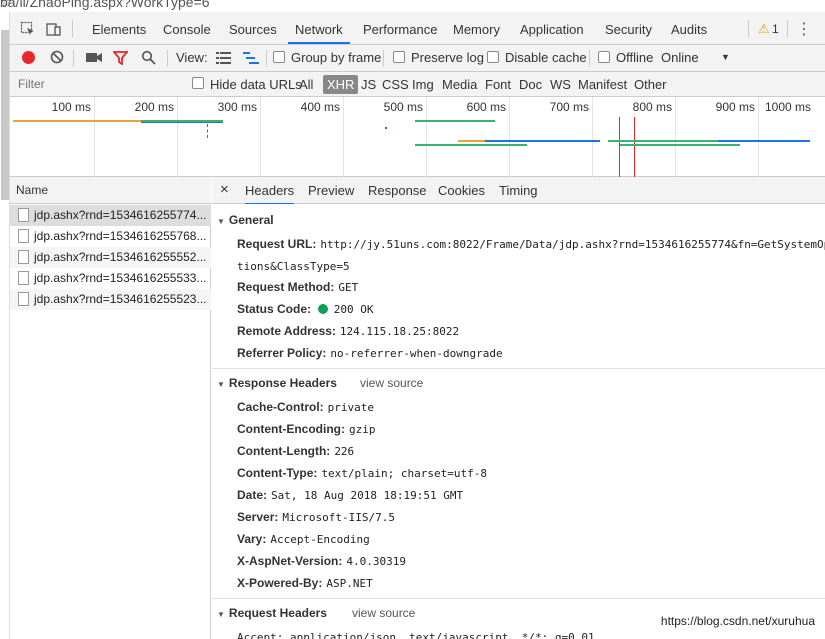 Image resolution: width=825 pixels, height=639 pixels. What do you see at coordinates (680, 57) in the screenshot?
I see `throttling-select: Online` at bounding box center [680, 57].